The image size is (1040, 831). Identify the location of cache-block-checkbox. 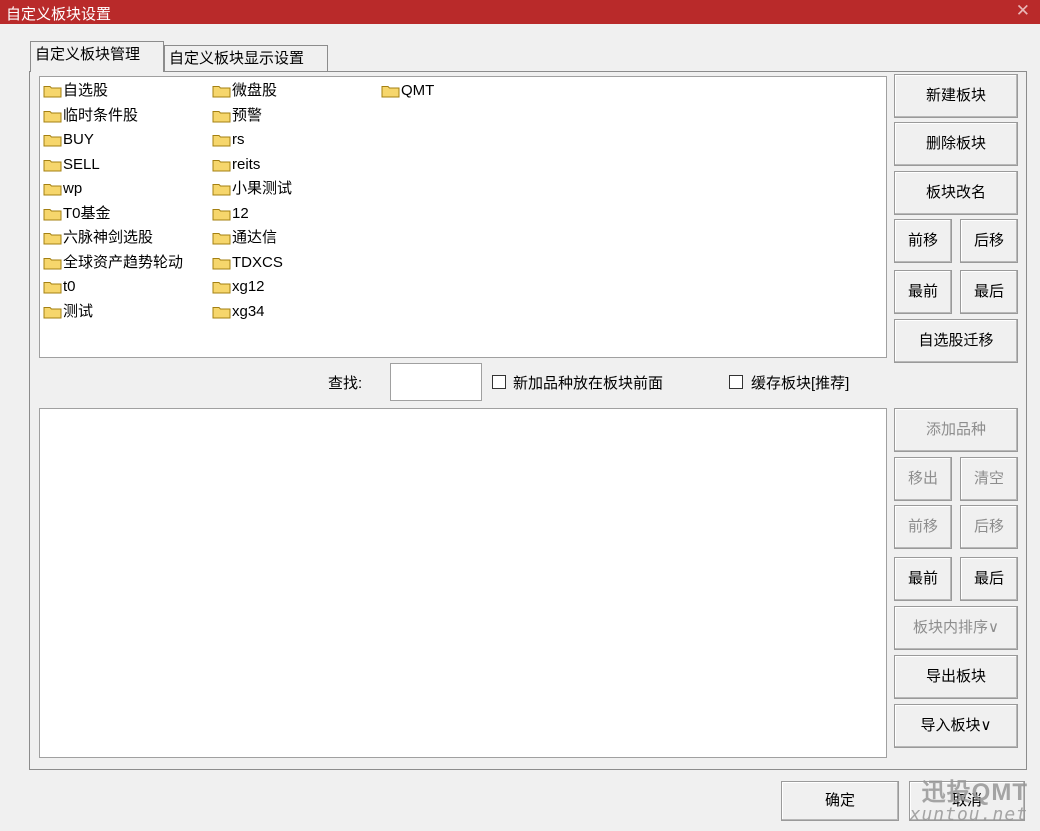
(736, 382).